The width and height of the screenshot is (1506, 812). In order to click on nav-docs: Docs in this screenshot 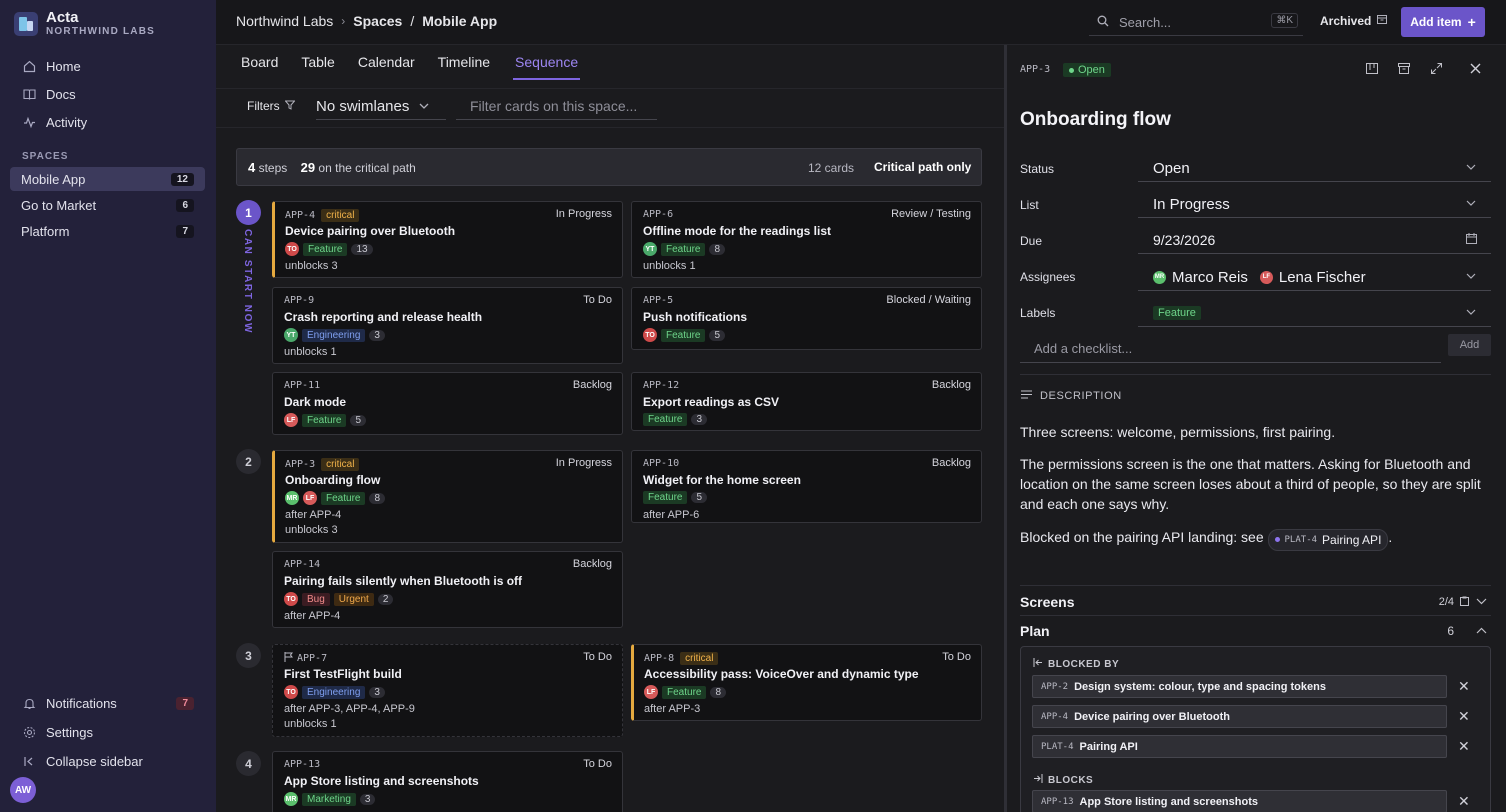, I will do `click(107, 94)`.